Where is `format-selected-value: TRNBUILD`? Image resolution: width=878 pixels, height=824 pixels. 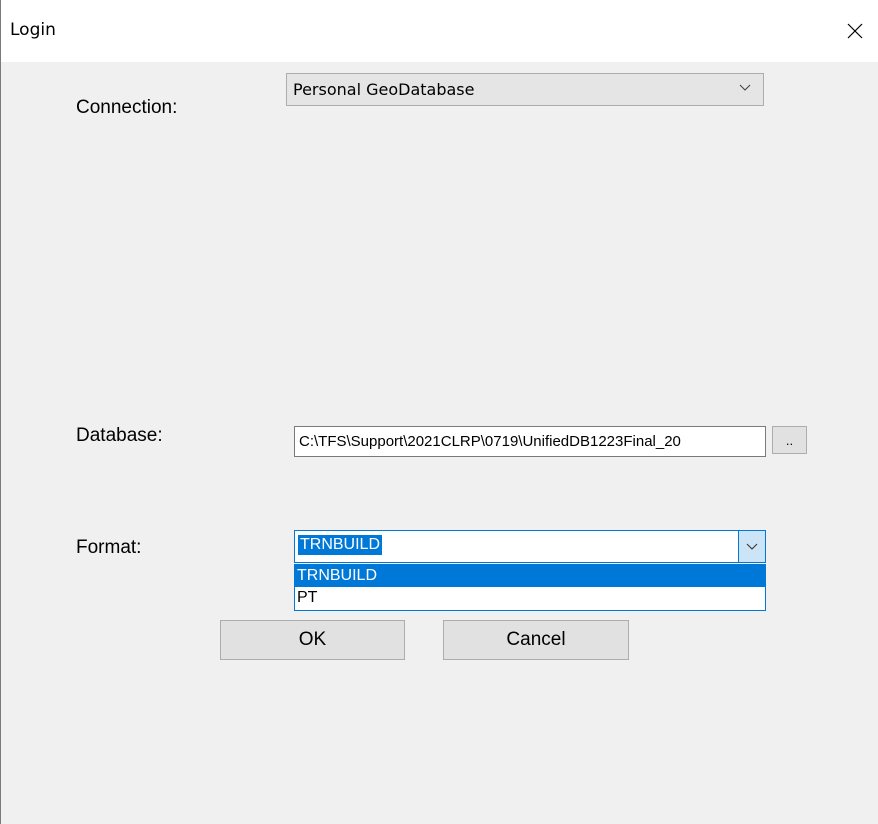 format-selected-value: TRNBUILD is located at coordinates (340, 545).